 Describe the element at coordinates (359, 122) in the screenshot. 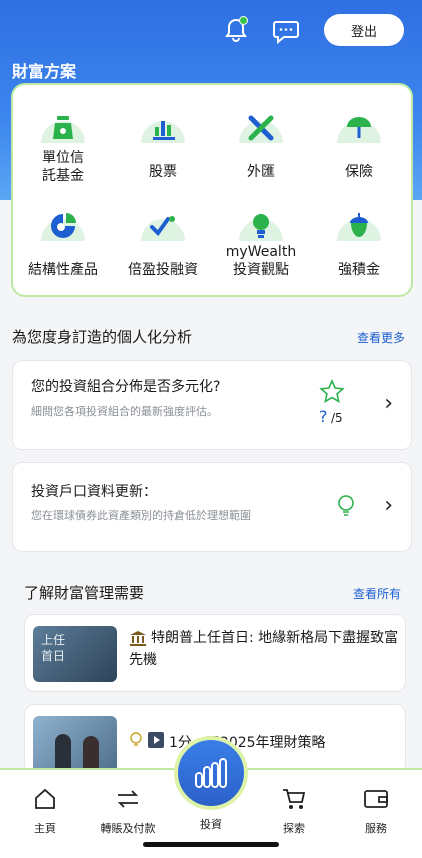

I see `umbrella-icon` at that location.